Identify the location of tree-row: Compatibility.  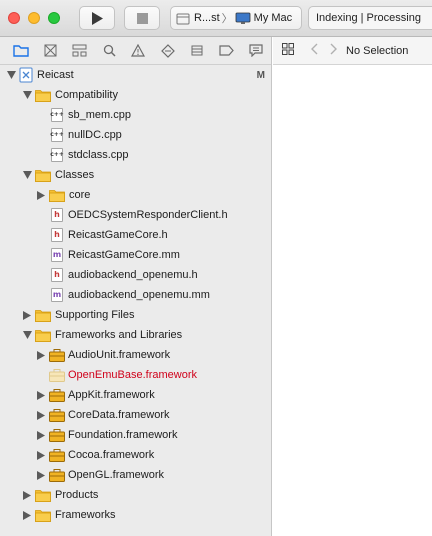
(135, 95).